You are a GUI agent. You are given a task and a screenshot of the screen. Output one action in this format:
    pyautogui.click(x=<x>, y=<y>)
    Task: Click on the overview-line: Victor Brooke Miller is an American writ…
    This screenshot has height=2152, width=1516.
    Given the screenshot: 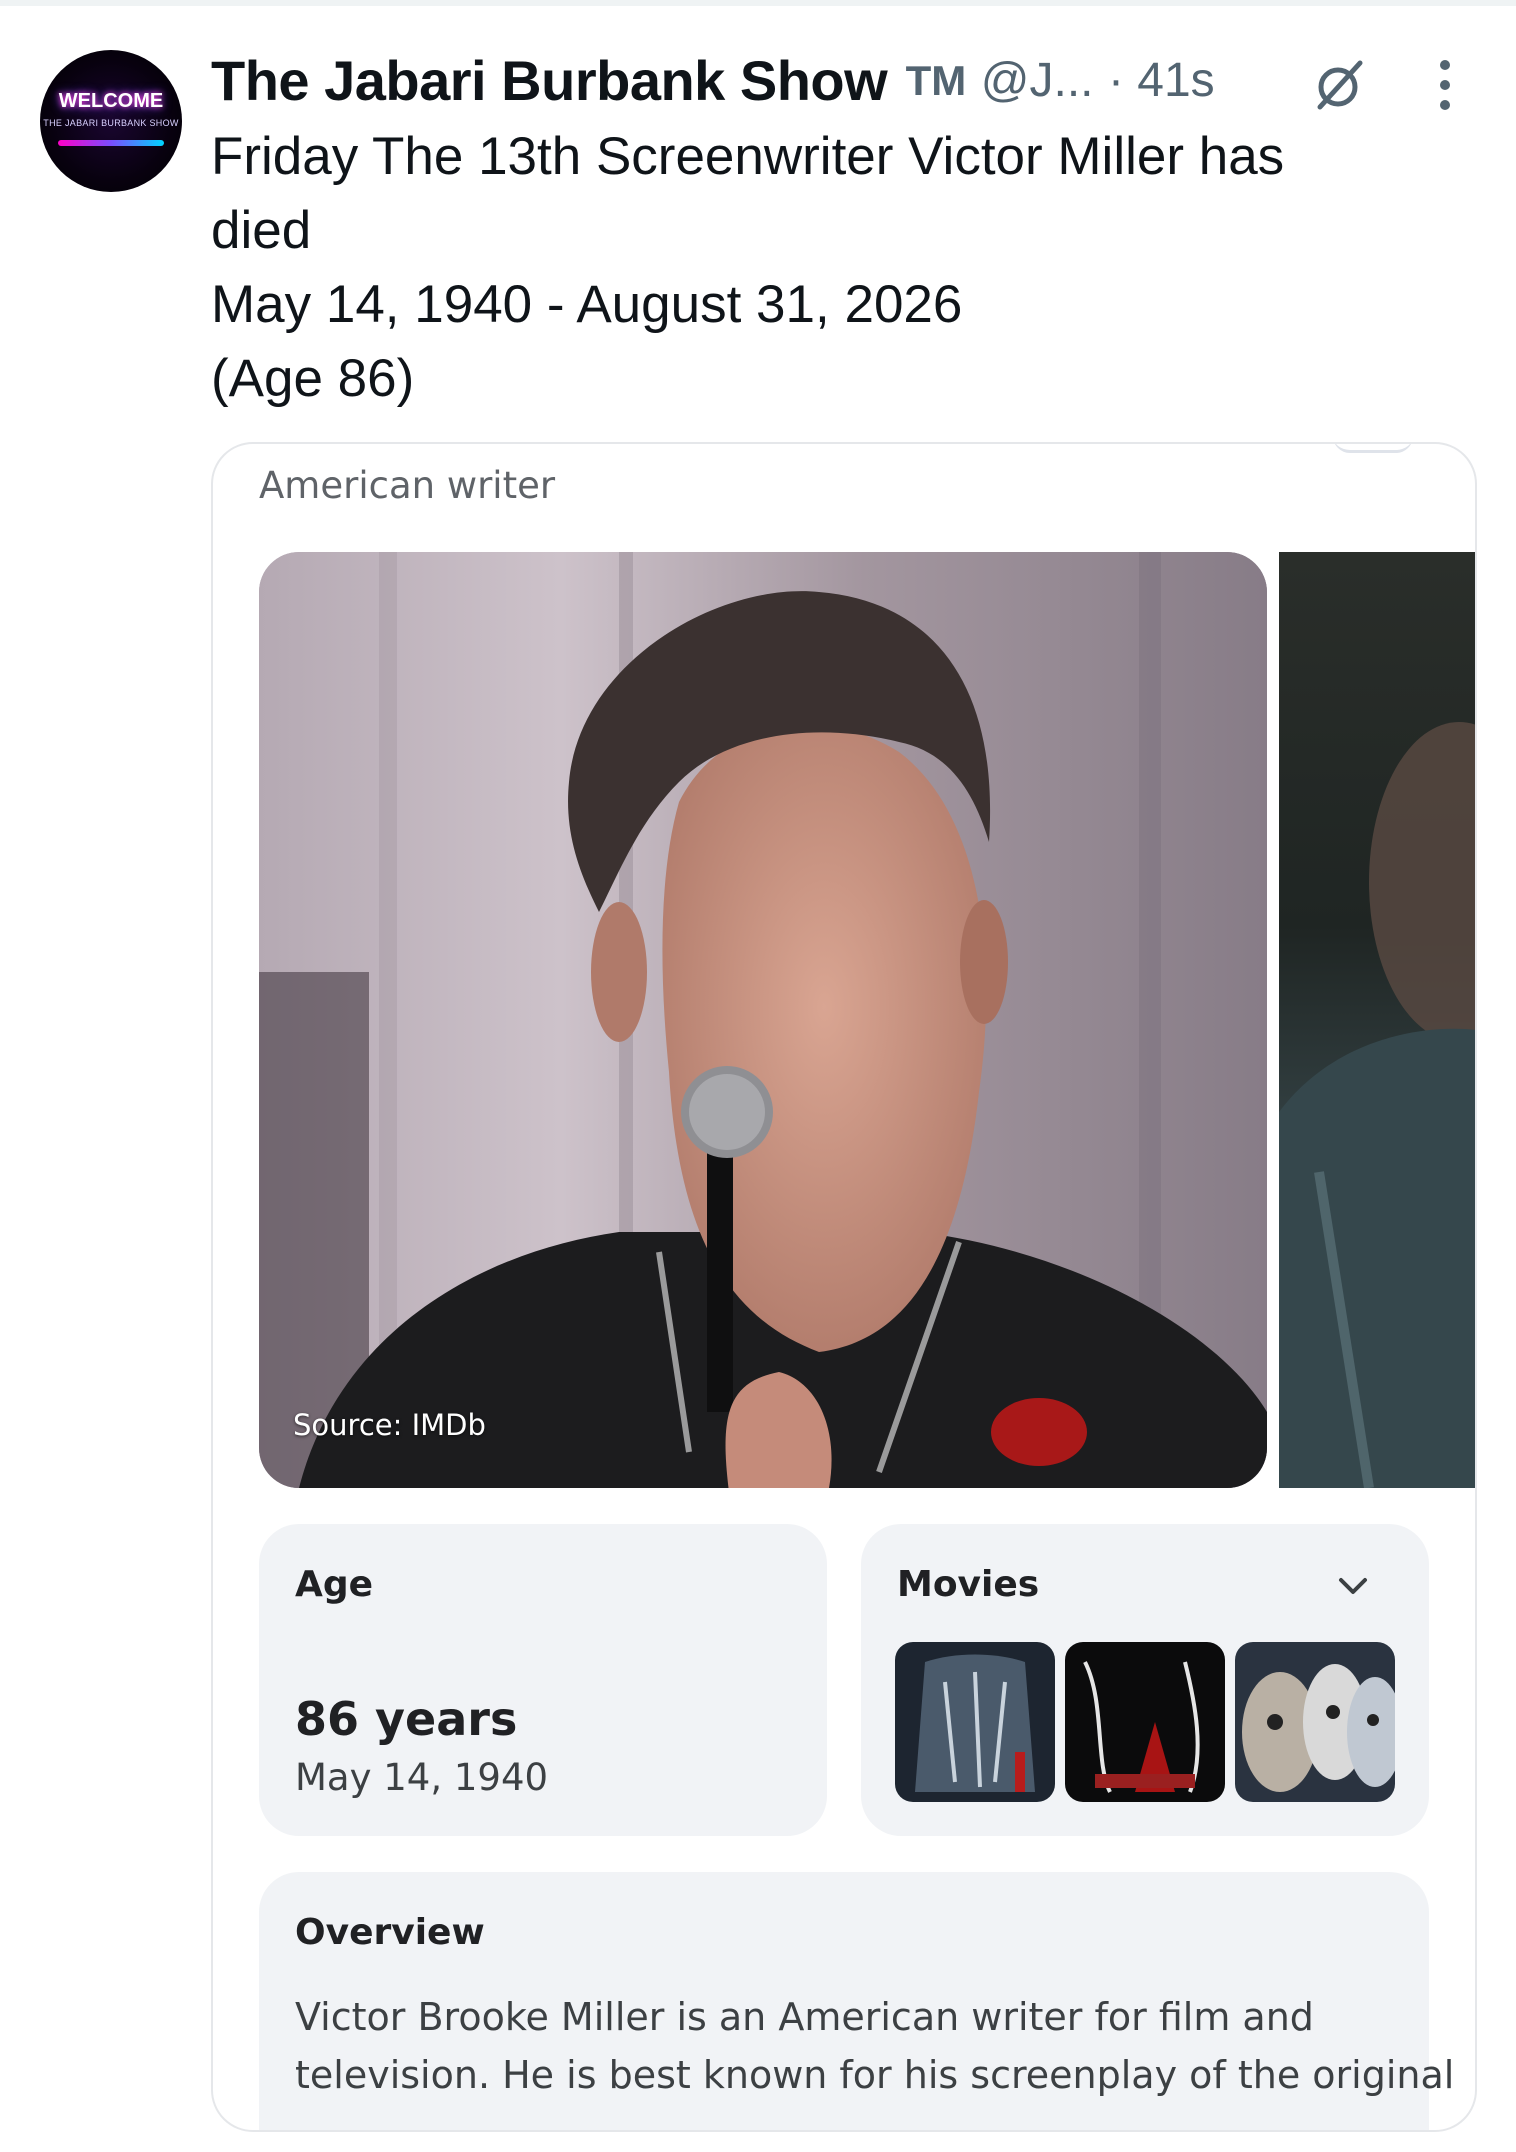 What is the action you would take?
    pyautogui.click(x=804, y=2017)
    